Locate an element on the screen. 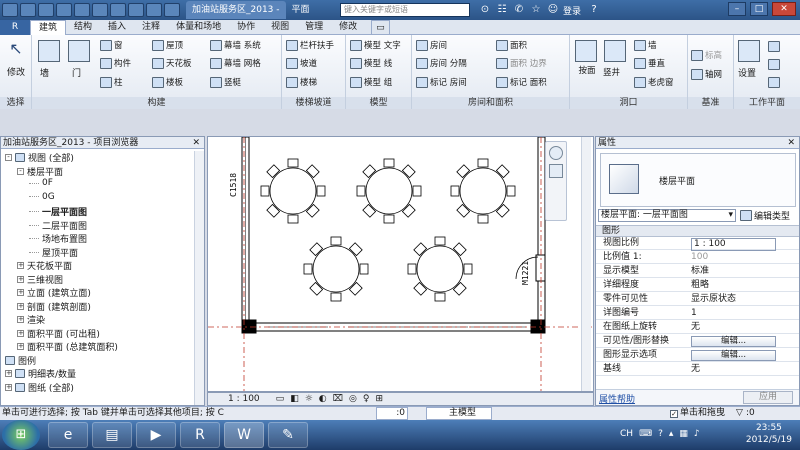  app-icon: ✎ is located at coordinates (288, 435).